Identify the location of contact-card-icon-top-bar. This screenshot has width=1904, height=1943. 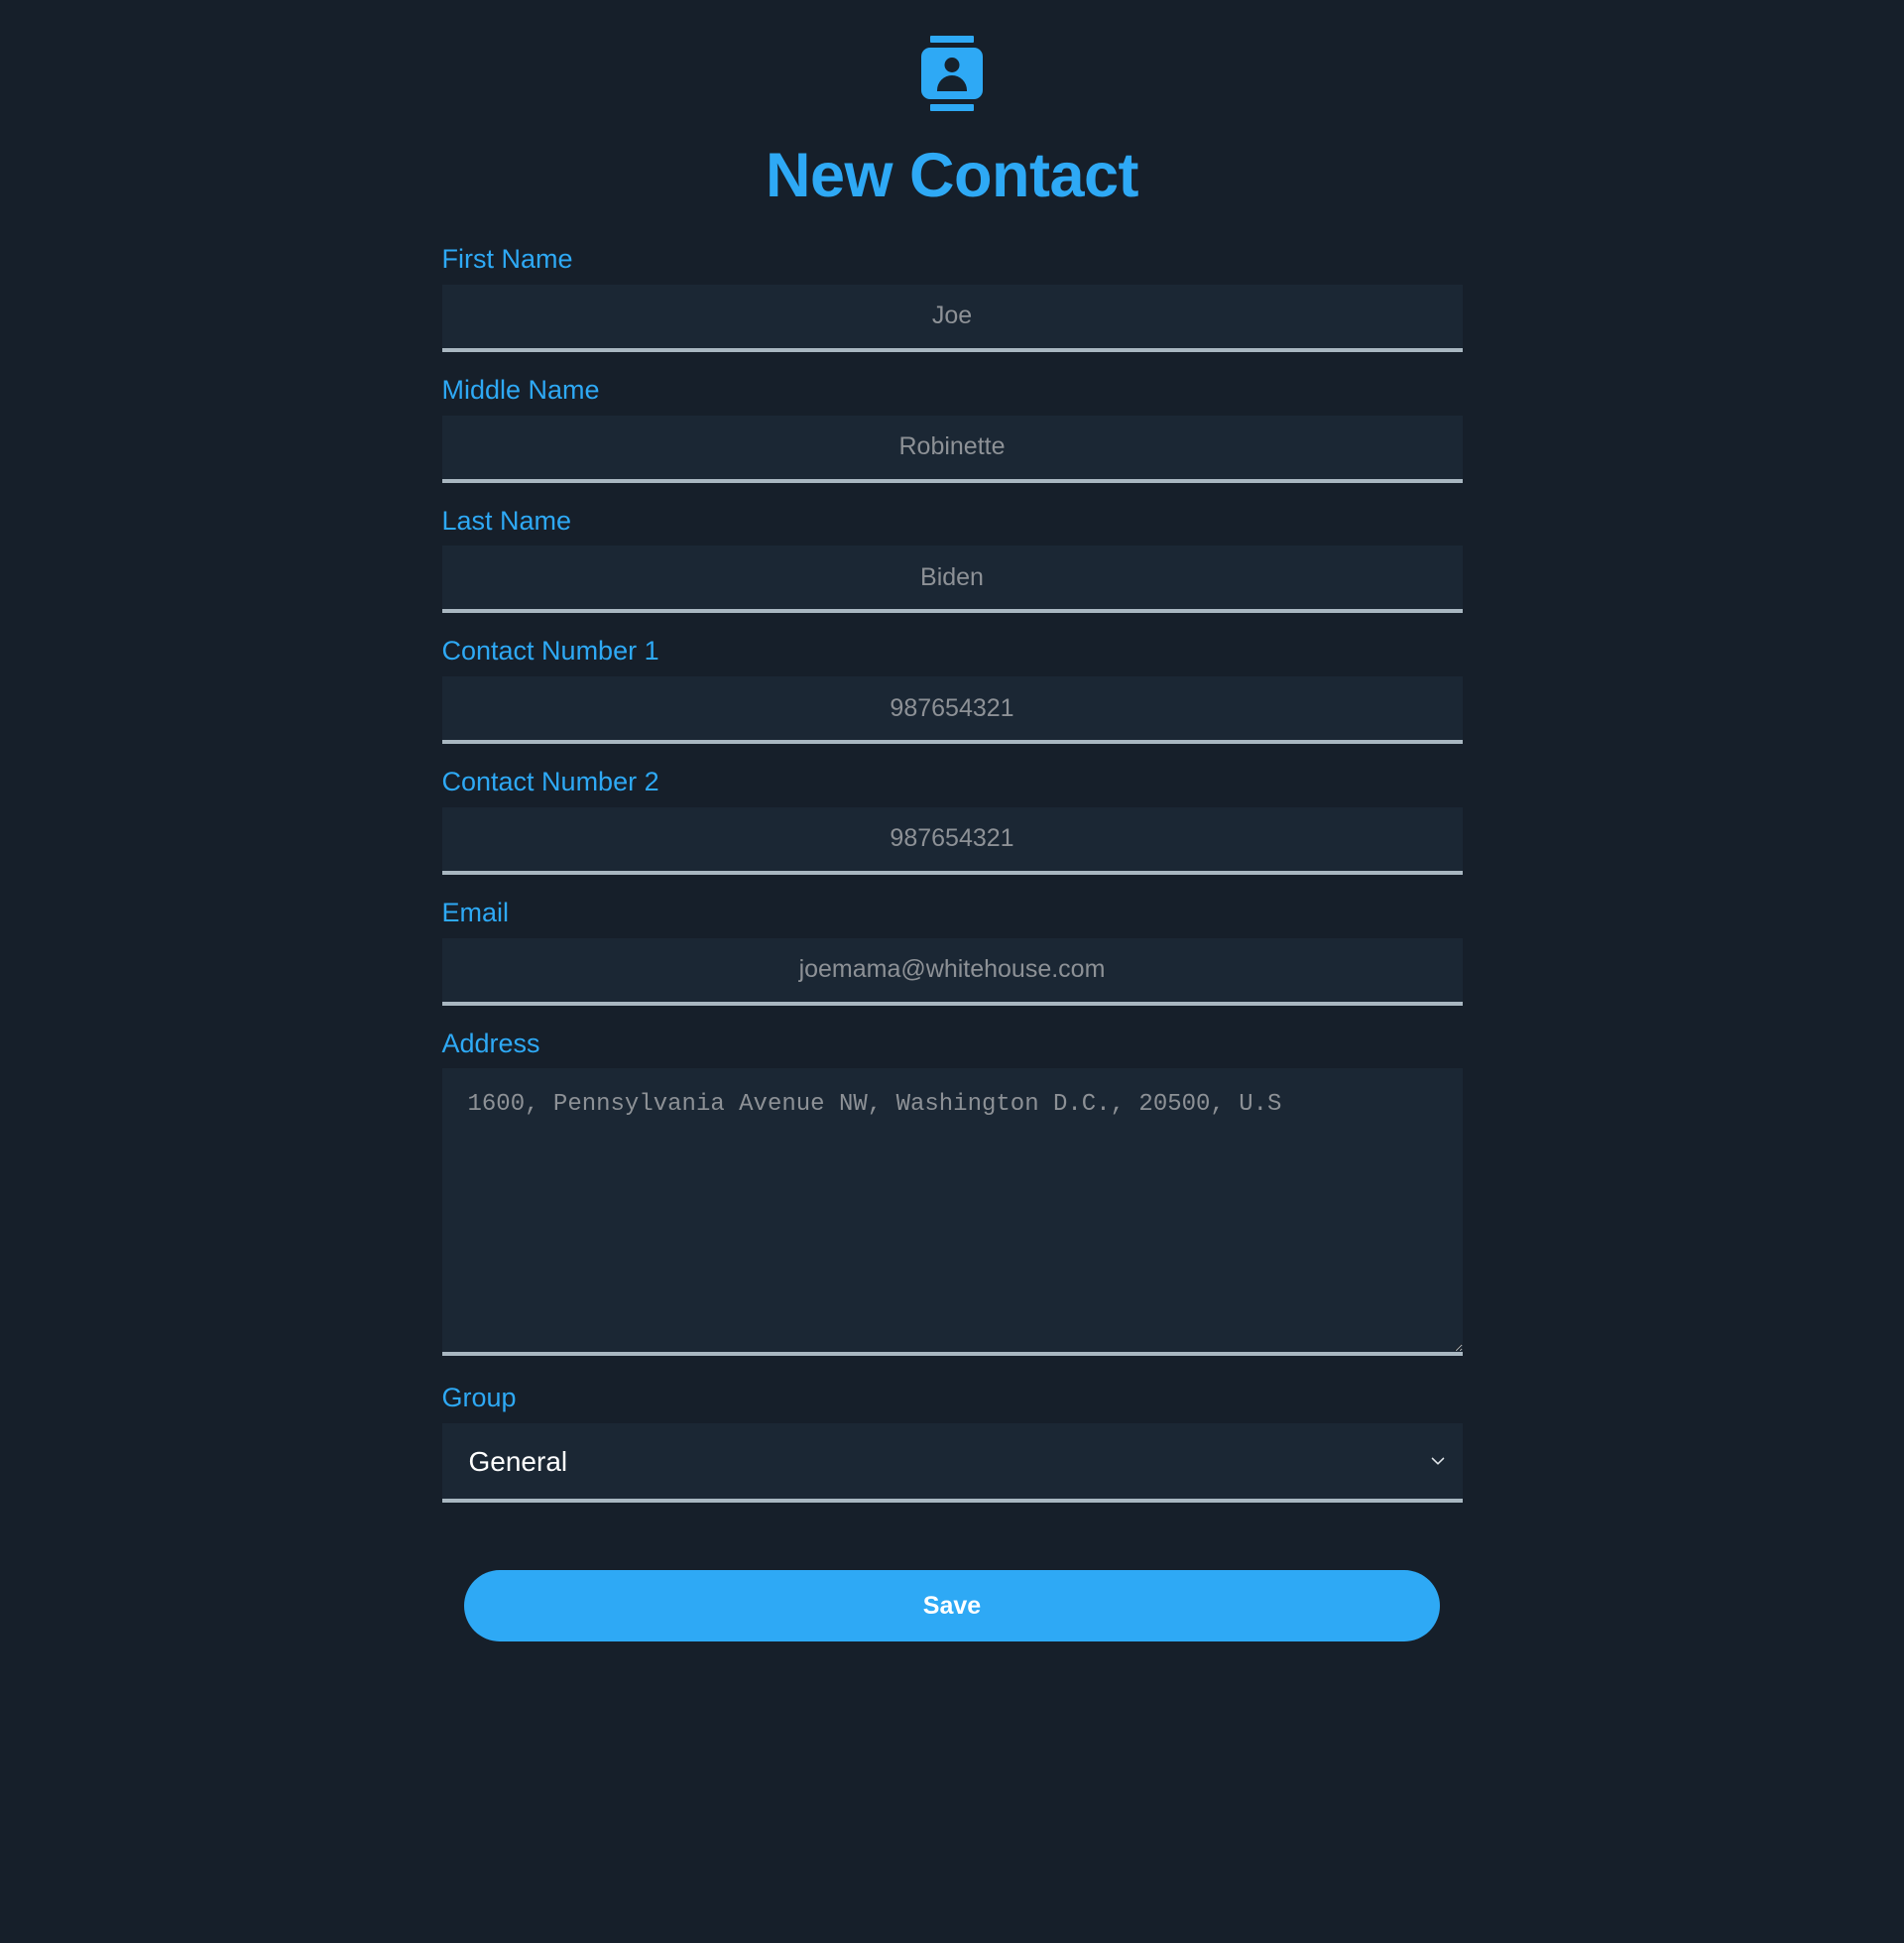
(952, 39).